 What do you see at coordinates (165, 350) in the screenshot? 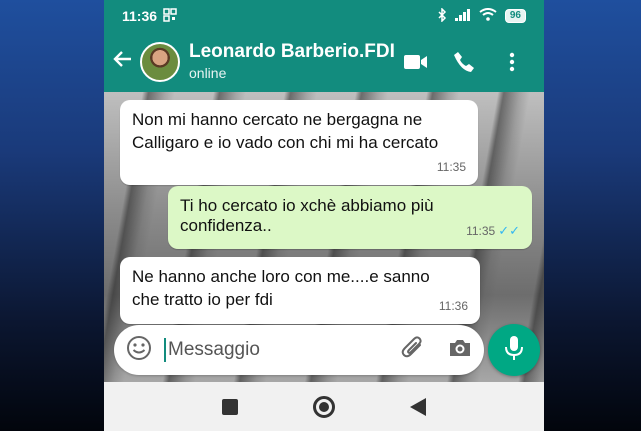
I see `text-cursor` at bounding box center [165, 350].